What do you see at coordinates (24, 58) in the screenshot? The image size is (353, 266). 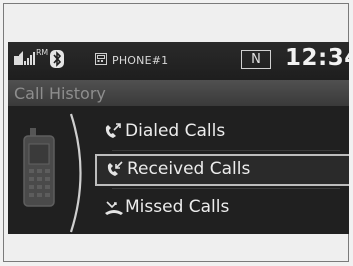 I see `signal-strength-icon` at bounding box center [24, 58].